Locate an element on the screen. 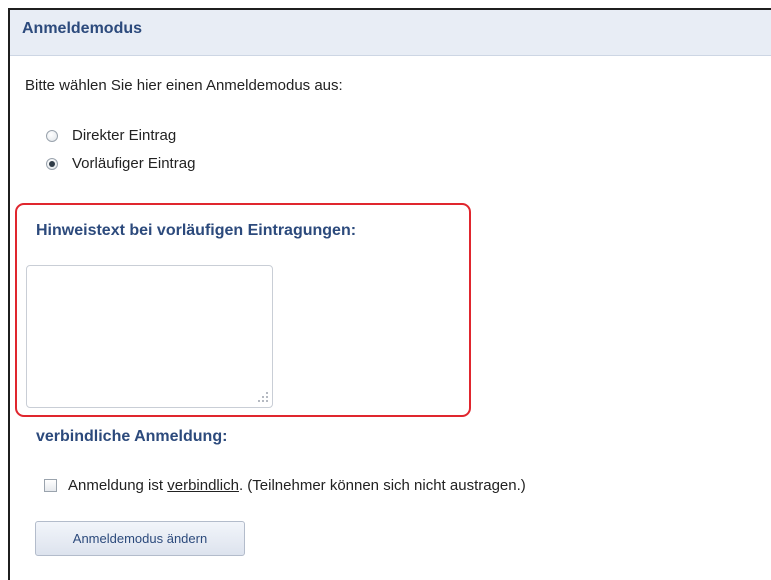  binding-checkbox-text-before: Anmeldung ist is located at coordinates (118, 485).